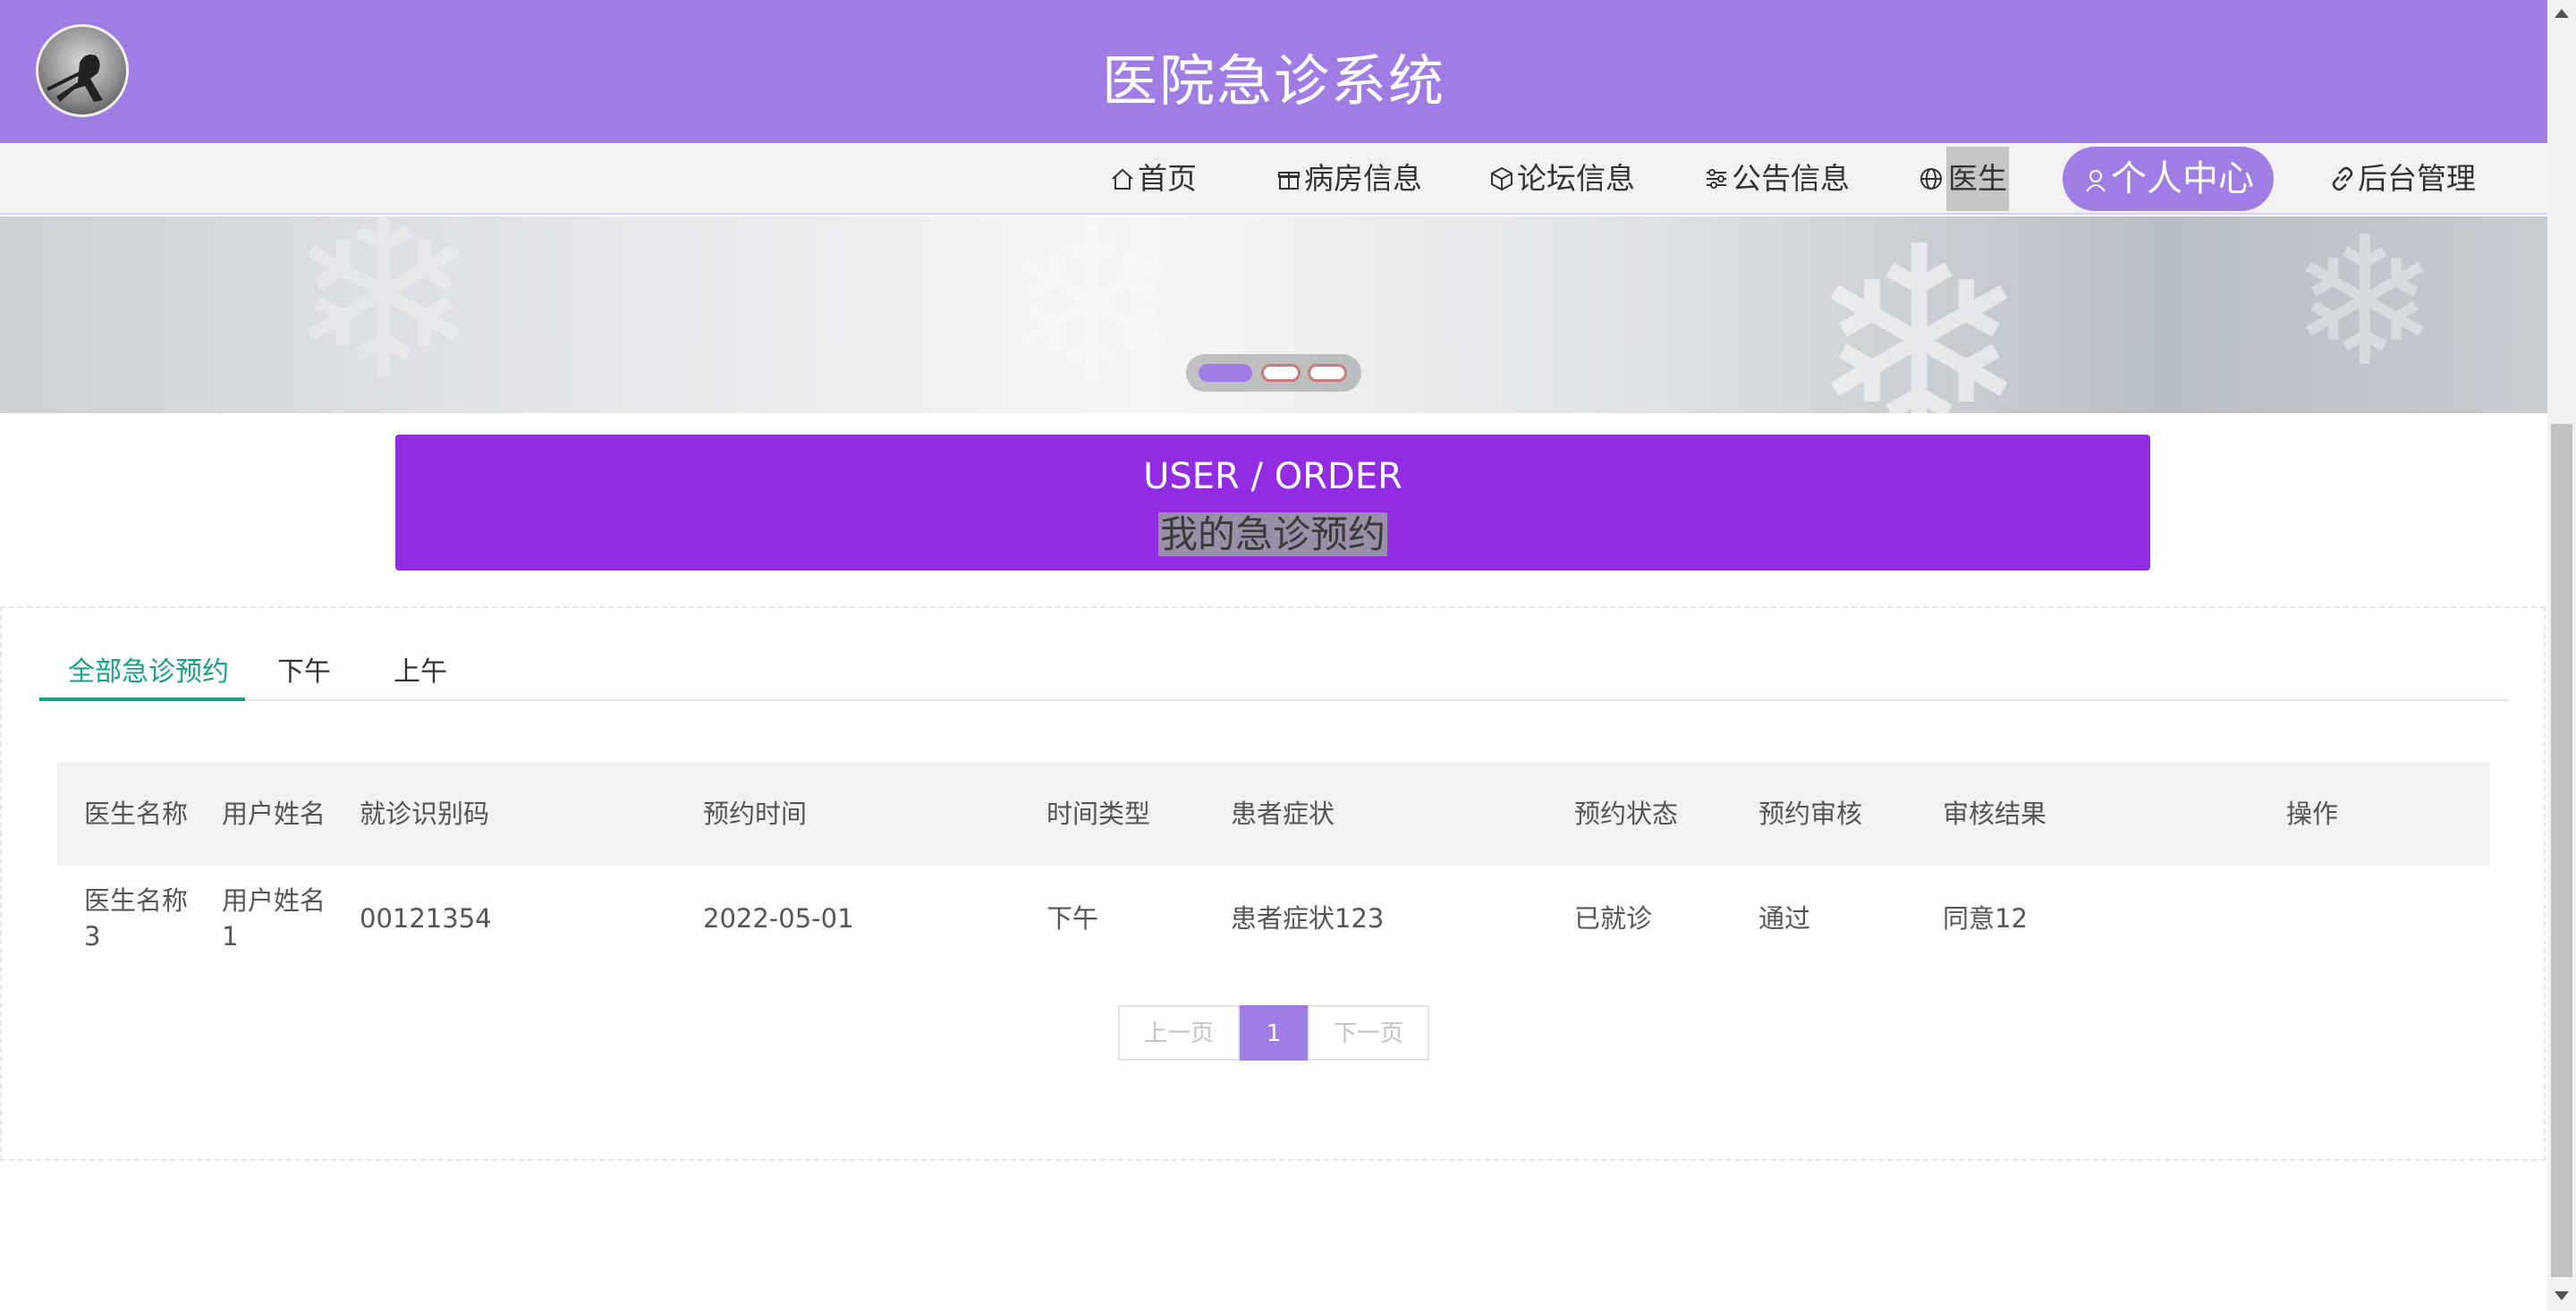 The width and height of the screenshot is (2576, 1311). Describe the element at coordinates (148, 669) in the screenshot. I see `tab-all-appointments: 全部急诊预约` at that location.